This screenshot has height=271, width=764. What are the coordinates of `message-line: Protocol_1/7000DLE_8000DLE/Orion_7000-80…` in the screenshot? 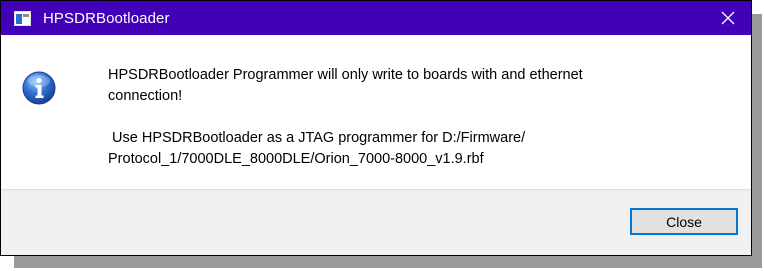 It's located at (296, 159).